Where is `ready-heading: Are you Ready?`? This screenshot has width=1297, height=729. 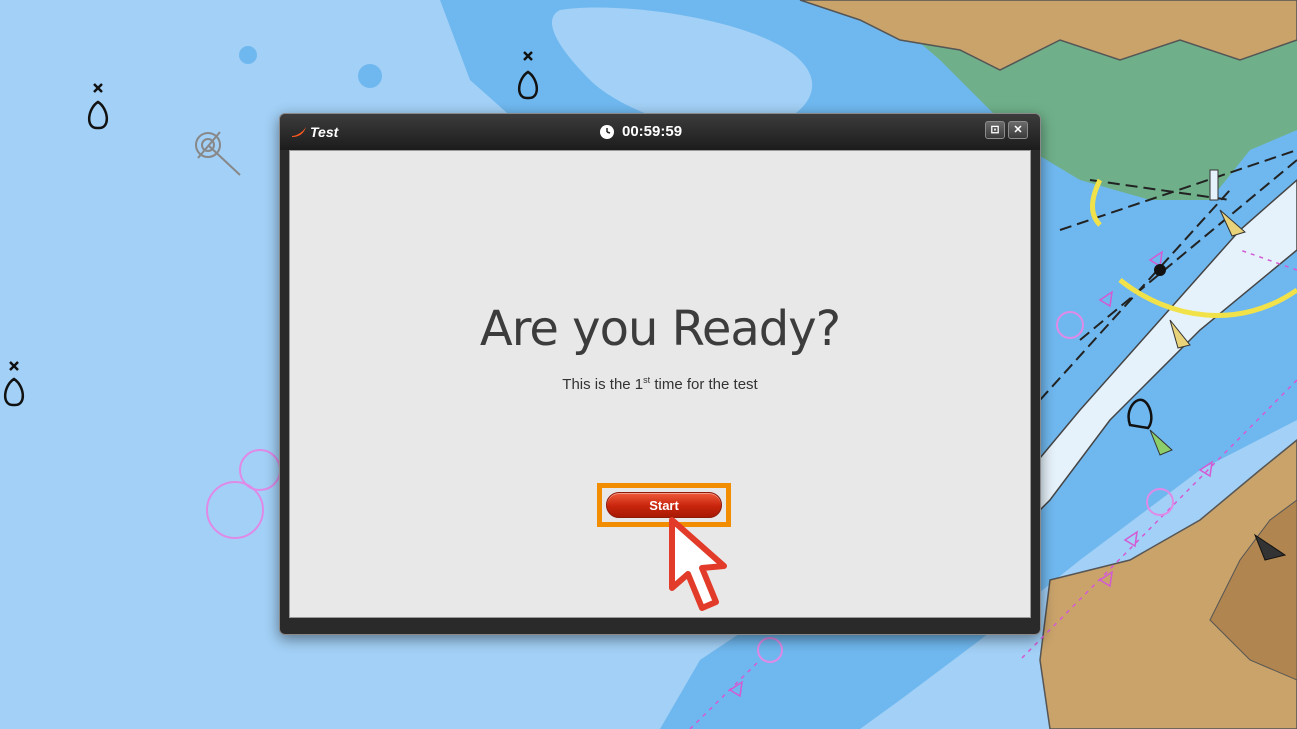
ready-heading: Are you Ready? is located at coordinates (660, 329).